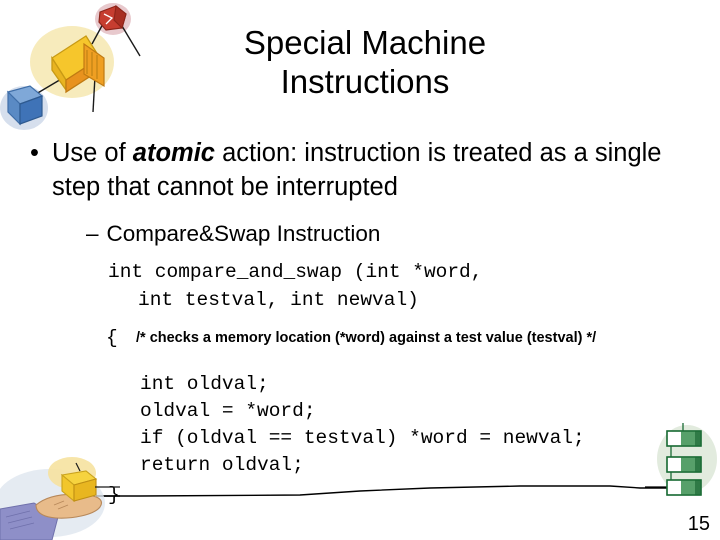  I want to click on code-signature-line-1: int compare_and_swap (int *word,, so click(295, 272).